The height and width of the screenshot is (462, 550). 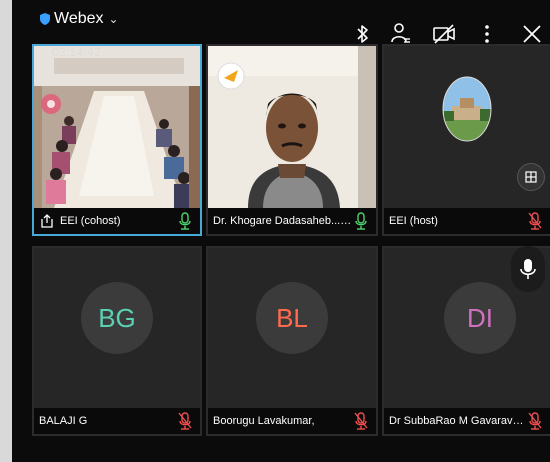 I want to click on mute-toggle-button, so click(x=528, y=269).